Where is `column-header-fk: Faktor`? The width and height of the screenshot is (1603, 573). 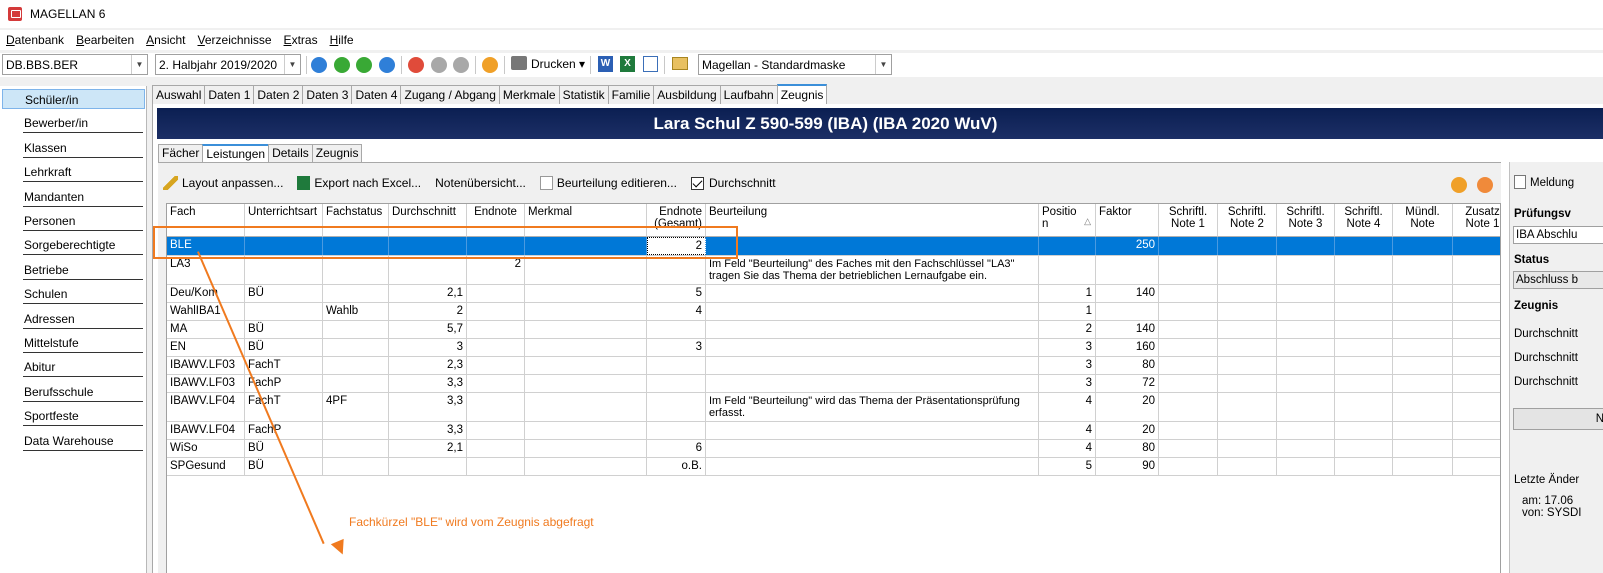
column-header-fk: Faktor is located at coordinates (1127, 220).